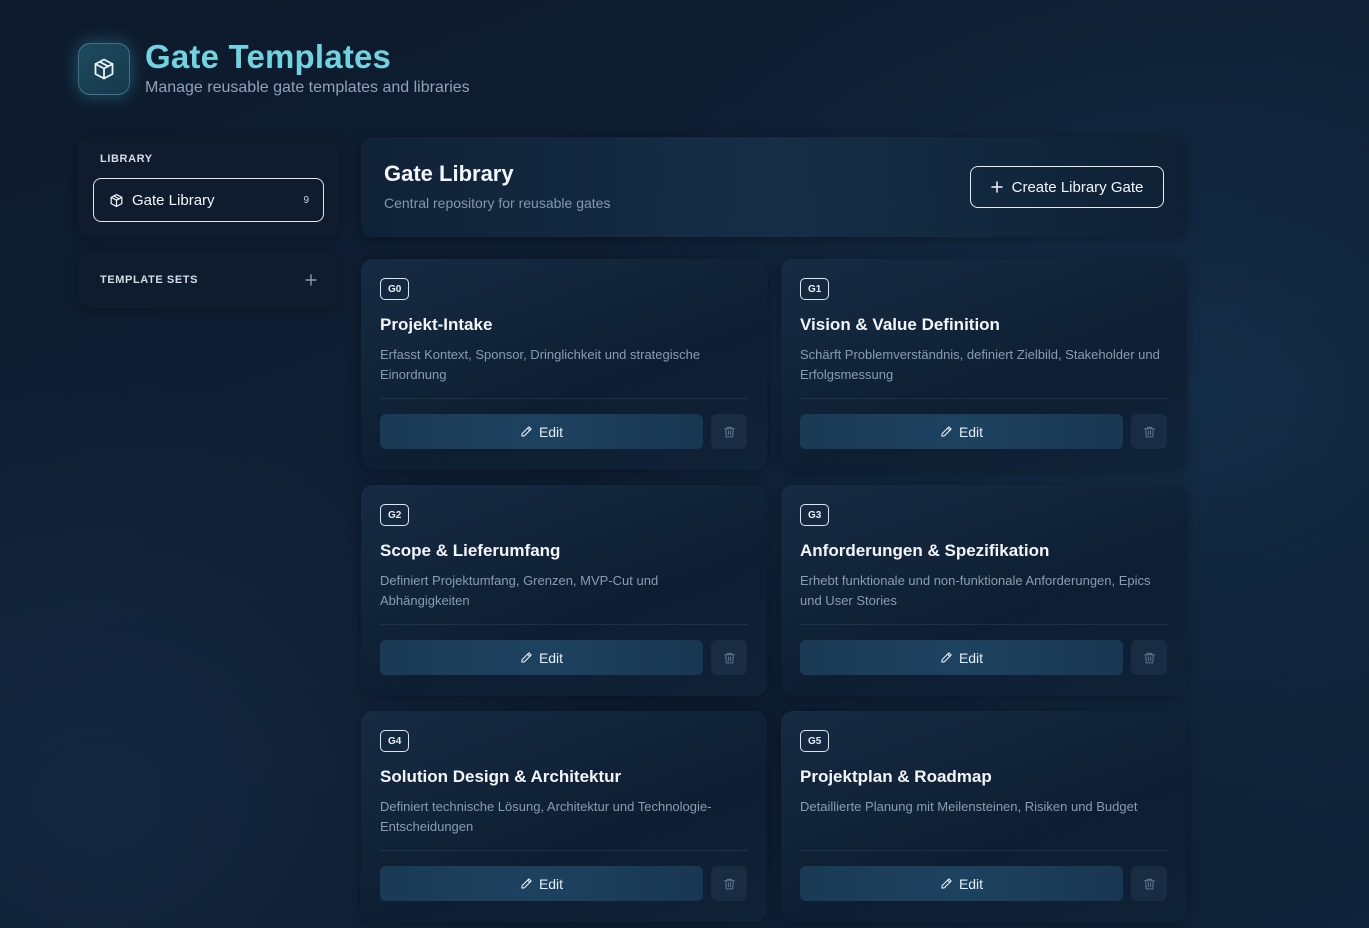  I want to click on app-logo, so click(104, 69).